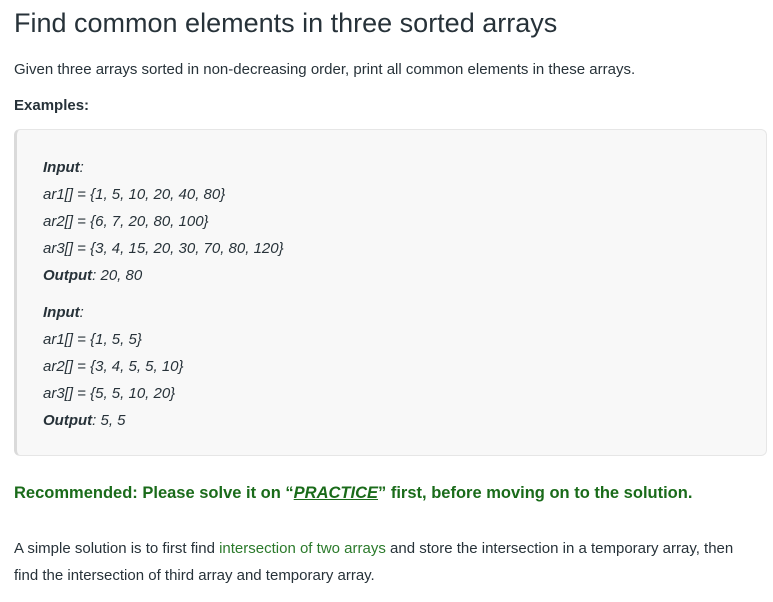 The width and height of the screenshot is (773, 602). I want to click on output-value: : 5, 5, so click(109, 420).